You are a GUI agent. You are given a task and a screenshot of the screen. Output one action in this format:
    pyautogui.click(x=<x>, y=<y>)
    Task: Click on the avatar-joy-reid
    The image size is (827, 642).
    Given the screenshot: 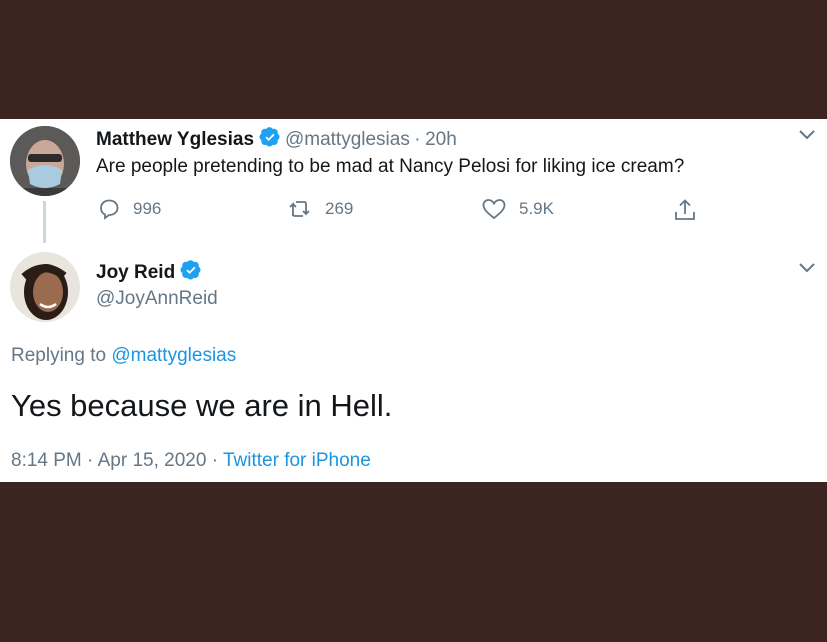 What is the action you would take?
    pyautogui.click(x=45, y=287)
    